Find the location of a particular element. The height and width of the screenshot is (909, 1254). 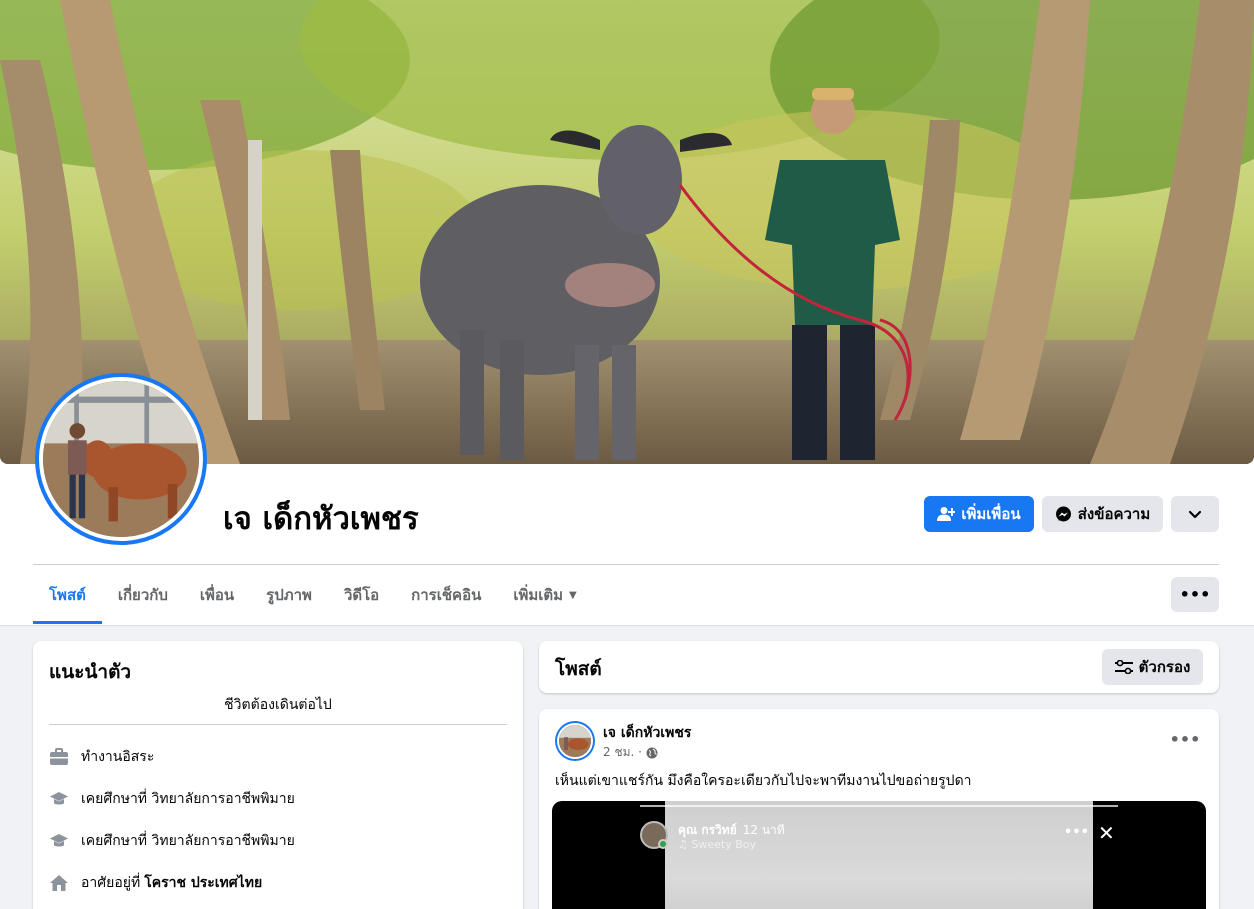

intro-item-work-text: ทำงานอิสระ is located at coordinates (118, 757).